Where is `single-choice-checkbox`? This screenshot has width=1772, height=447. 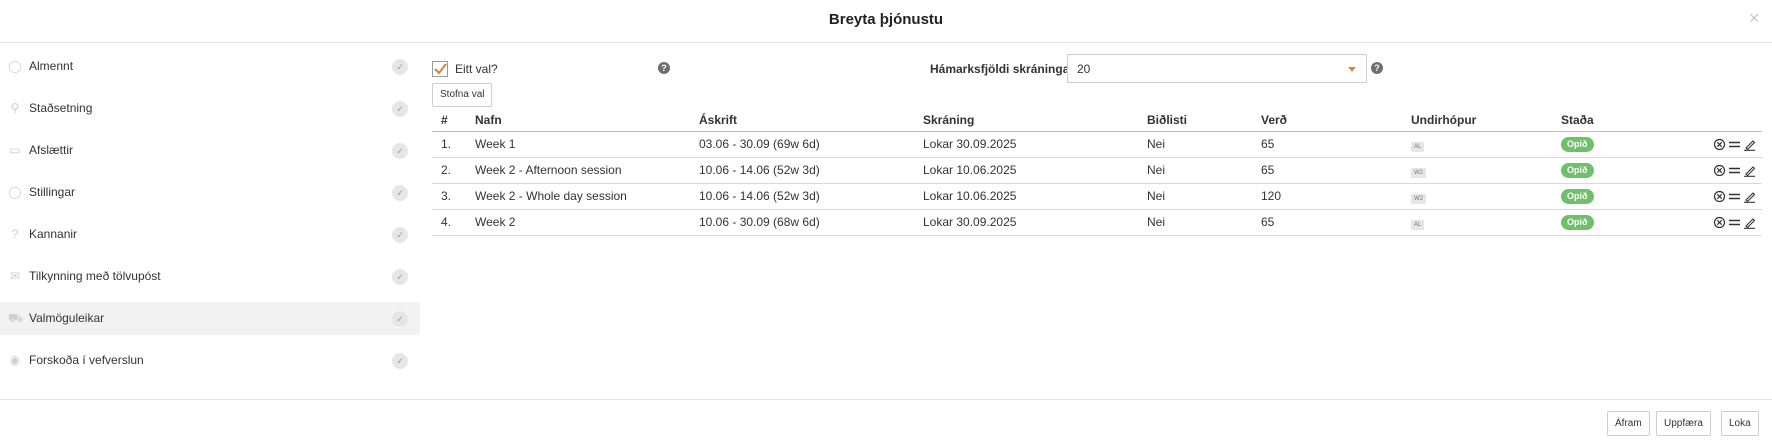 single-choice-checkbox is located at coordinates (440, 69).